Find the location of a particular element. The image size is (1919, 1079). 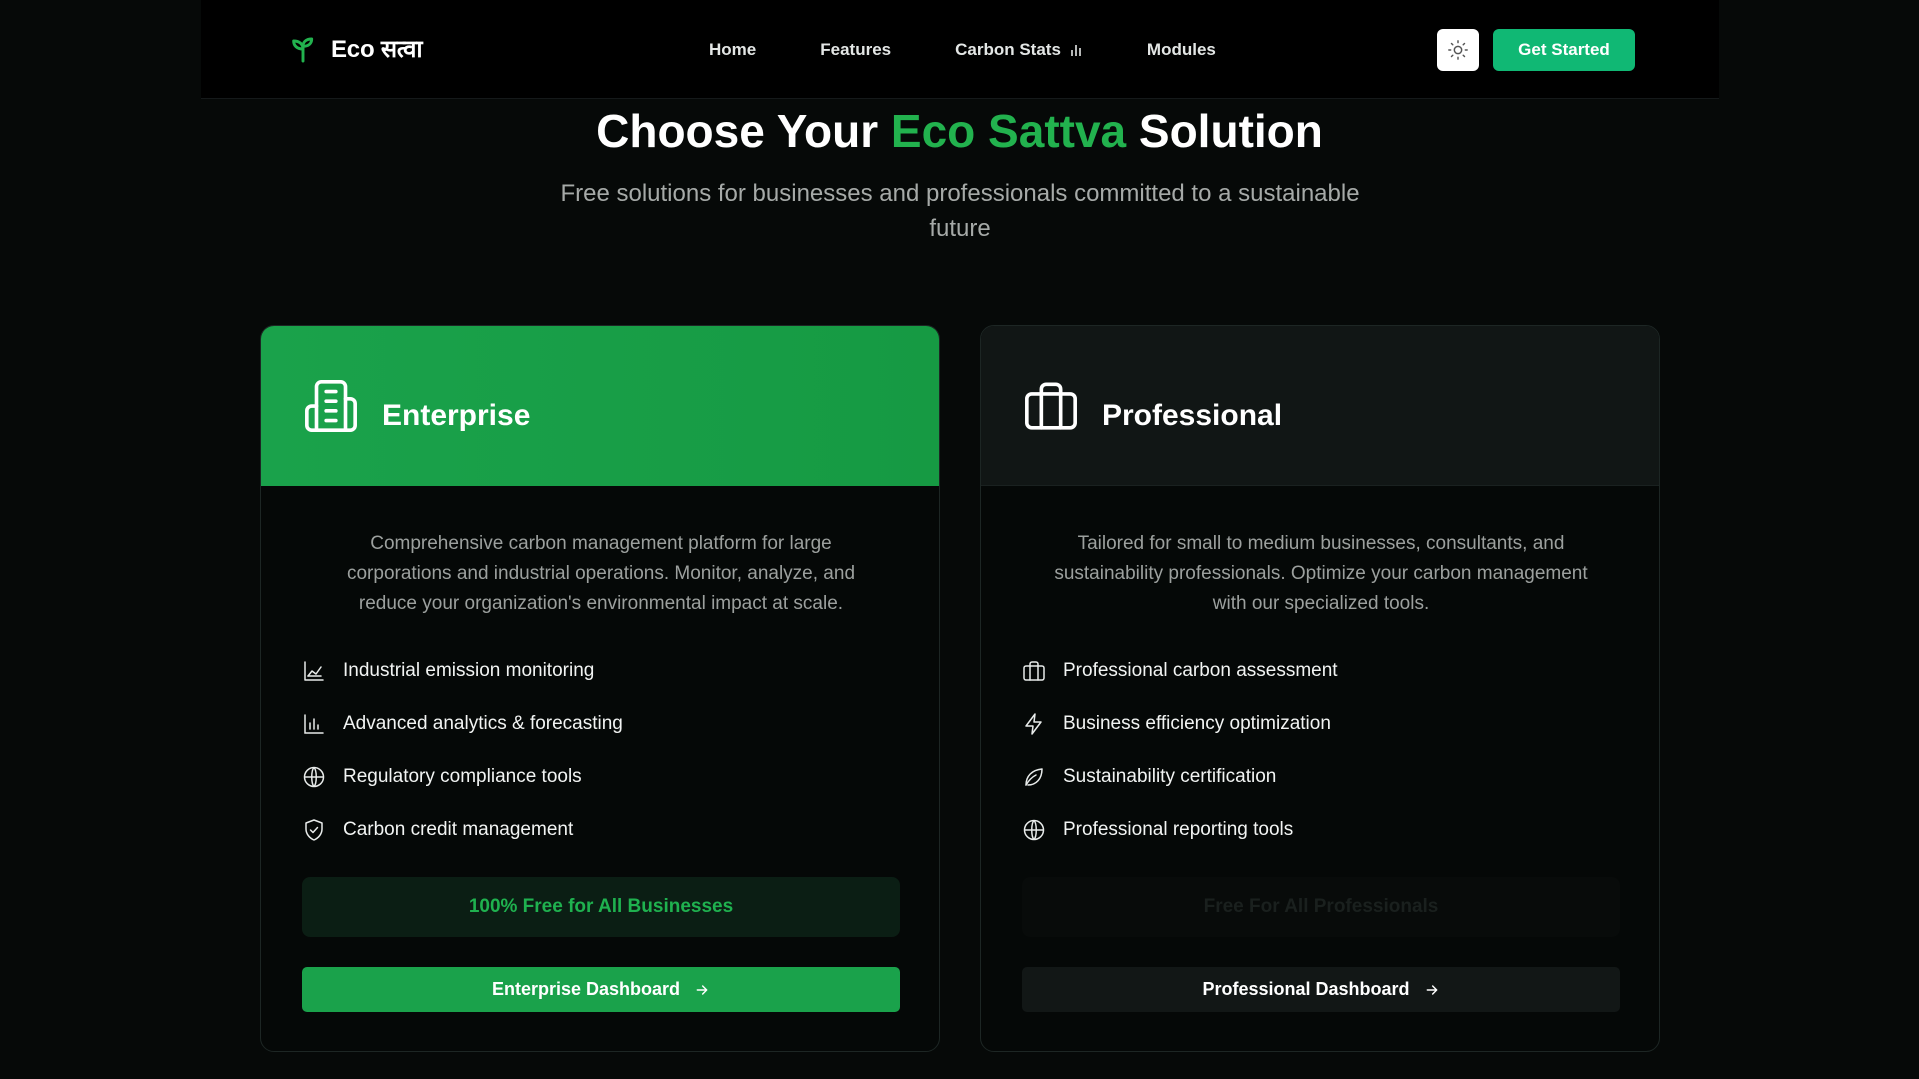

feature-label: Advanced analytics & forecasting is located at coordinates (483, 723).